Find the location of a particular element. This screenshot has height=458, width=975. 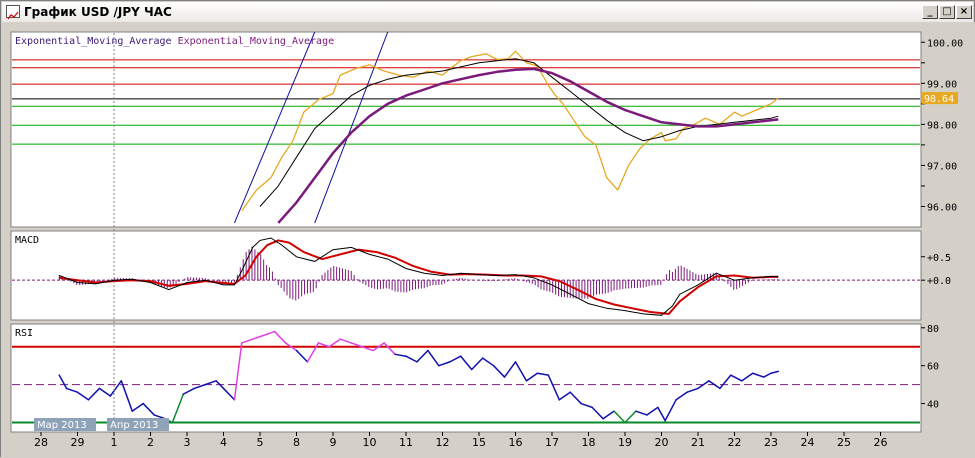

date-tick-label: 10 is located at coordinates (370, 442).